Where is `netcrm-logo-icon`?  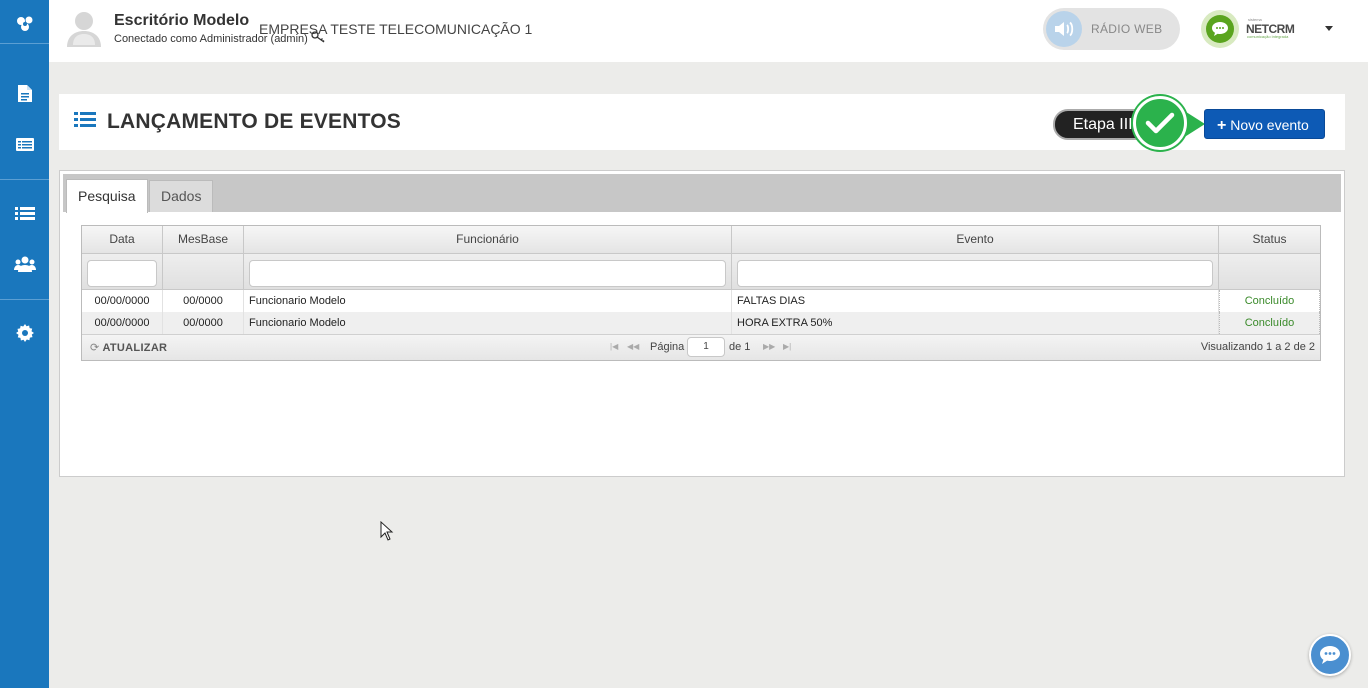 netcrm-logo-icon is located at coordinates (1220, 29).